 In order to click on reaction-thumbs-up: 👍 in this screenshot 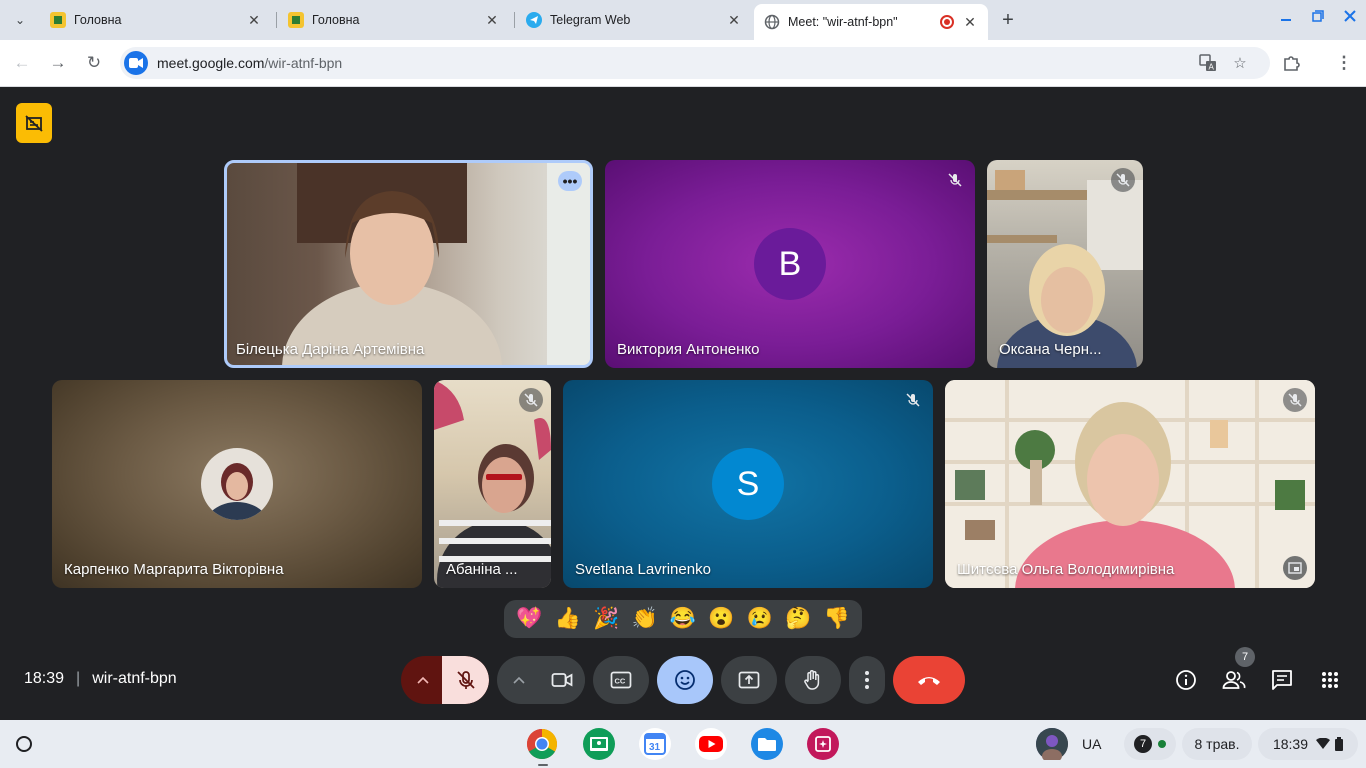, I will do `click(568, 619)`.